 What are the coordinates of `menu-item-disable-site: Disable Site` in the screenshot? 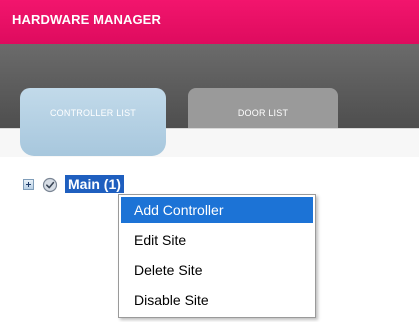 It's located at (217, 300).